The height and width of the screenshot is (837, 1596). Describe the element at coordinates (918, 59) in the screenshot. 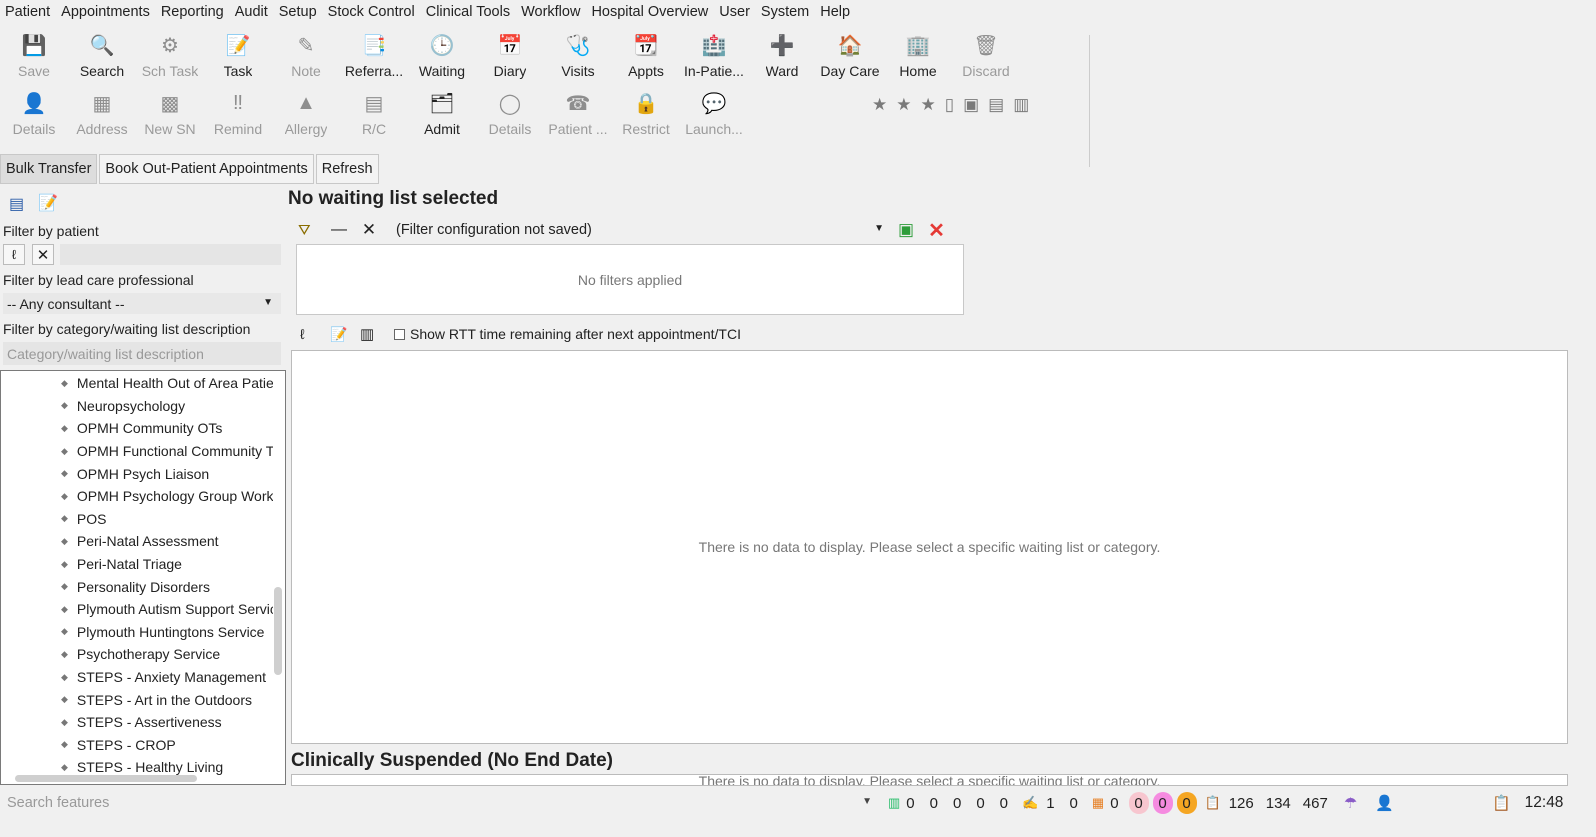

I see `home-button: 🏢 Home` at that location.